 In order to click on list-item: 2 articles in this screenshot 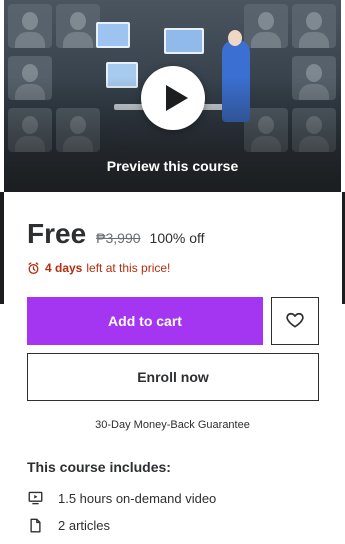, I will do `click(68, 525)`.